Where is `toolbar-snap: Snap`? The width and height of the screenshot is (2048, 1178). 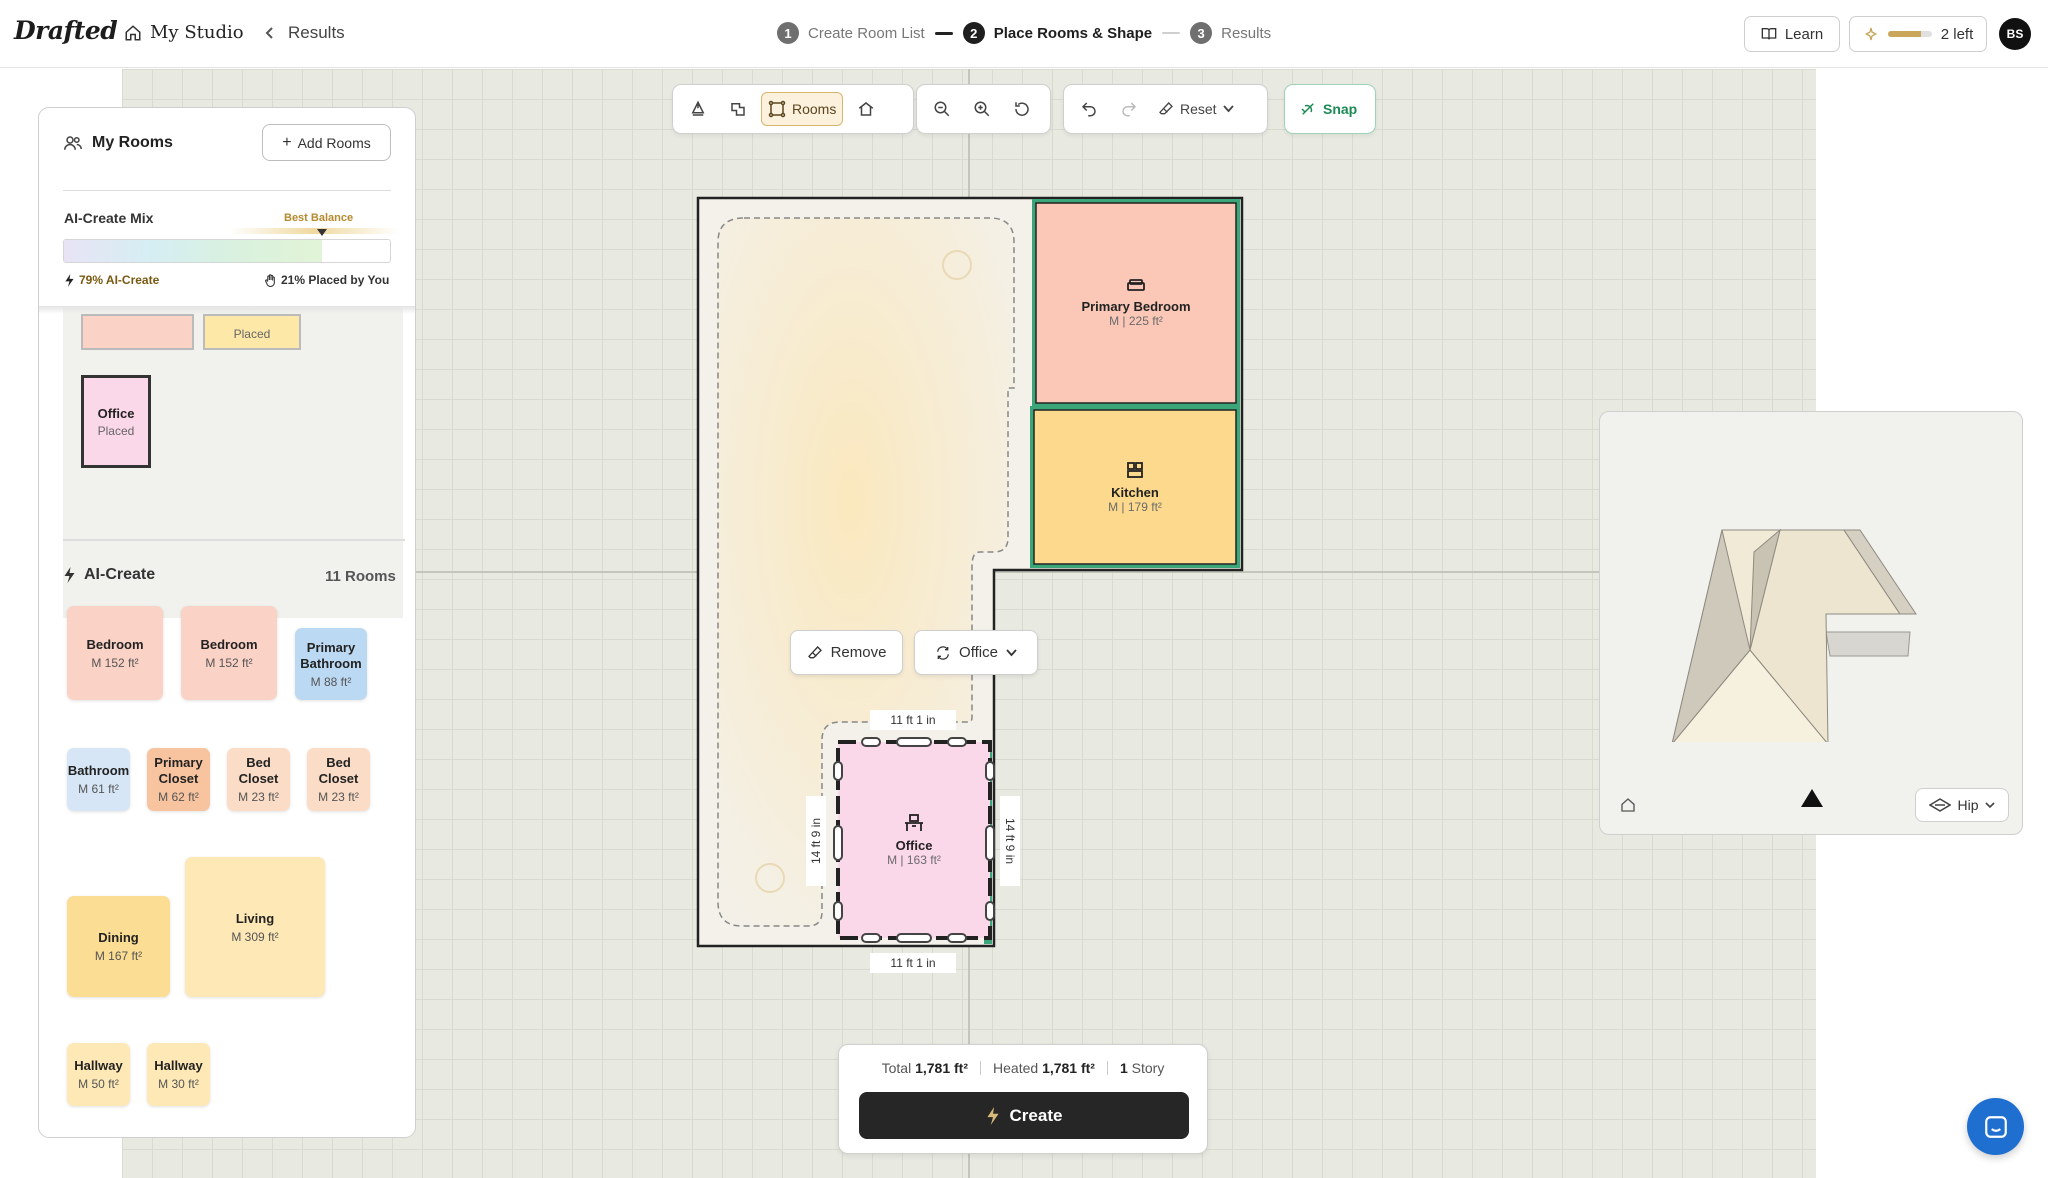 toolbar-snap: Snap is located at coordinates (1330, 109).